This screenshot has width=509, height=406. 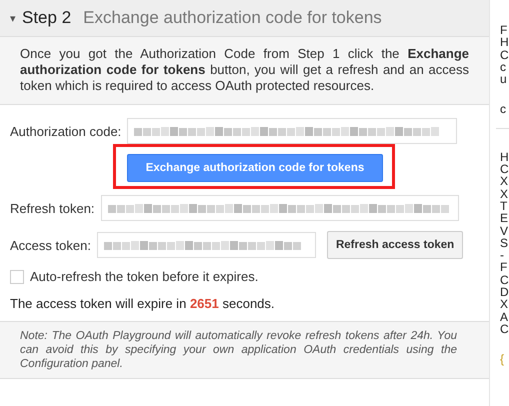 I want to click on cut-off-text: S, so click(x=504, y=243).